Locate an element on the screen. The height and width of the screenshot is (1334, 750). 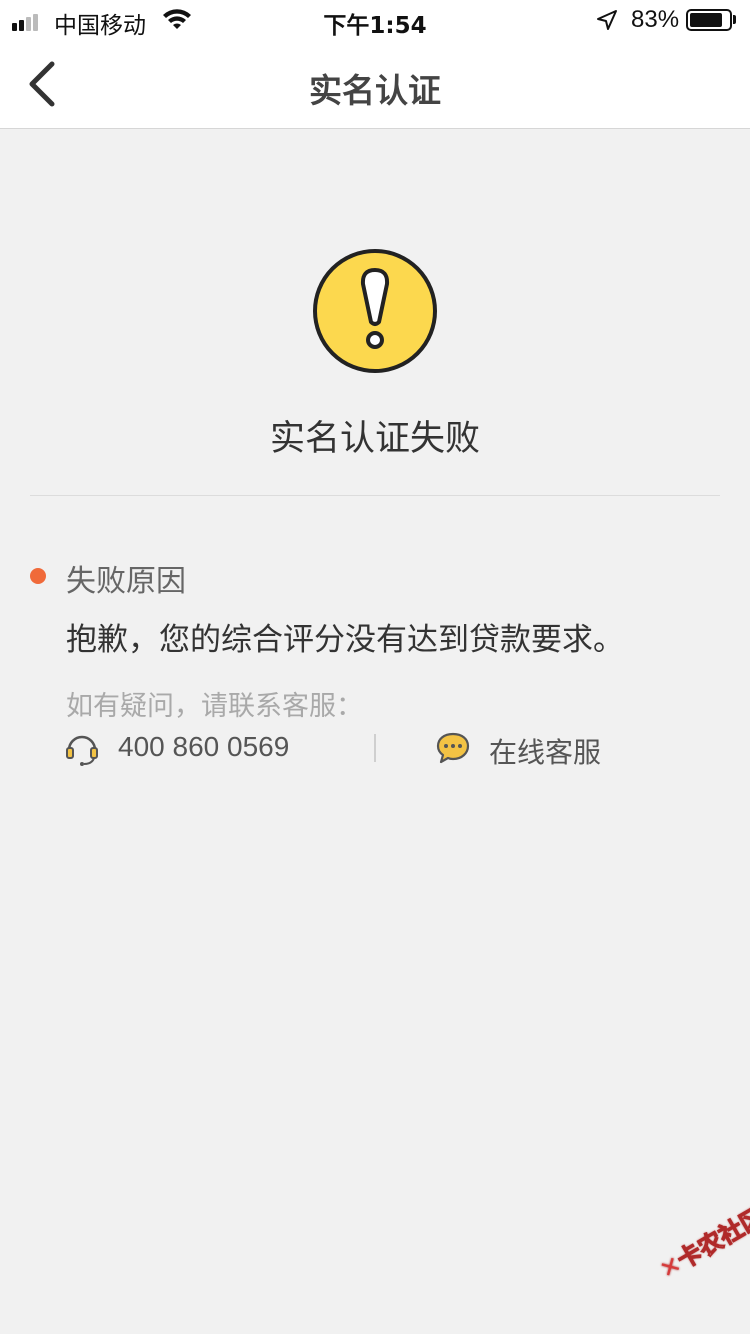
contact-prompt: 如有疑问，请联系客服： is located at coordinates (214, 706).